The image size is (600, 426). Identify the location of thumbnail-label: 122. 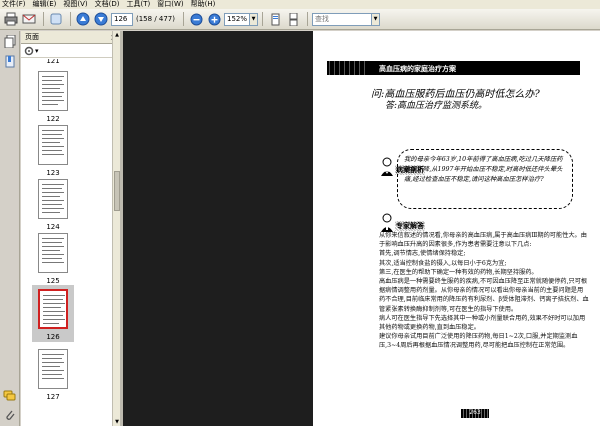
(53, 119).